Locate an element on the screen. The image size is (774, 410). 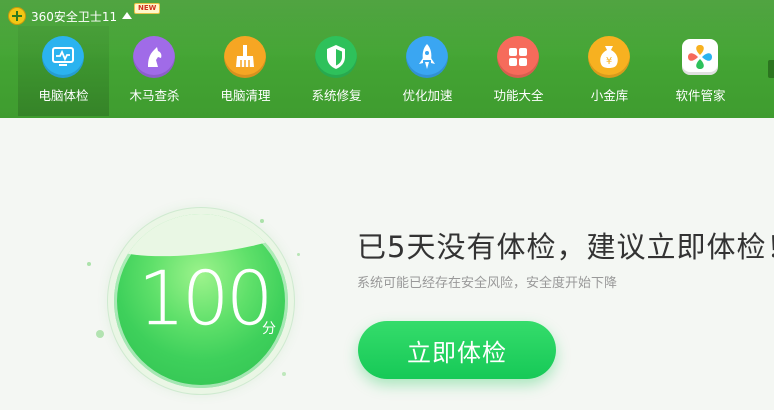
nav-label: 软件管家 is located at coordinates (700, 95).